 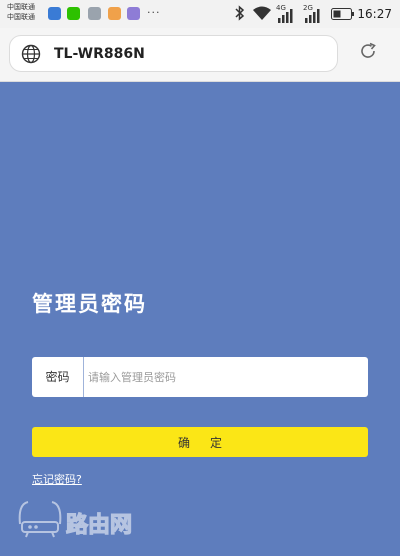 I want to click on router-icon, so click(x=40, y=519).